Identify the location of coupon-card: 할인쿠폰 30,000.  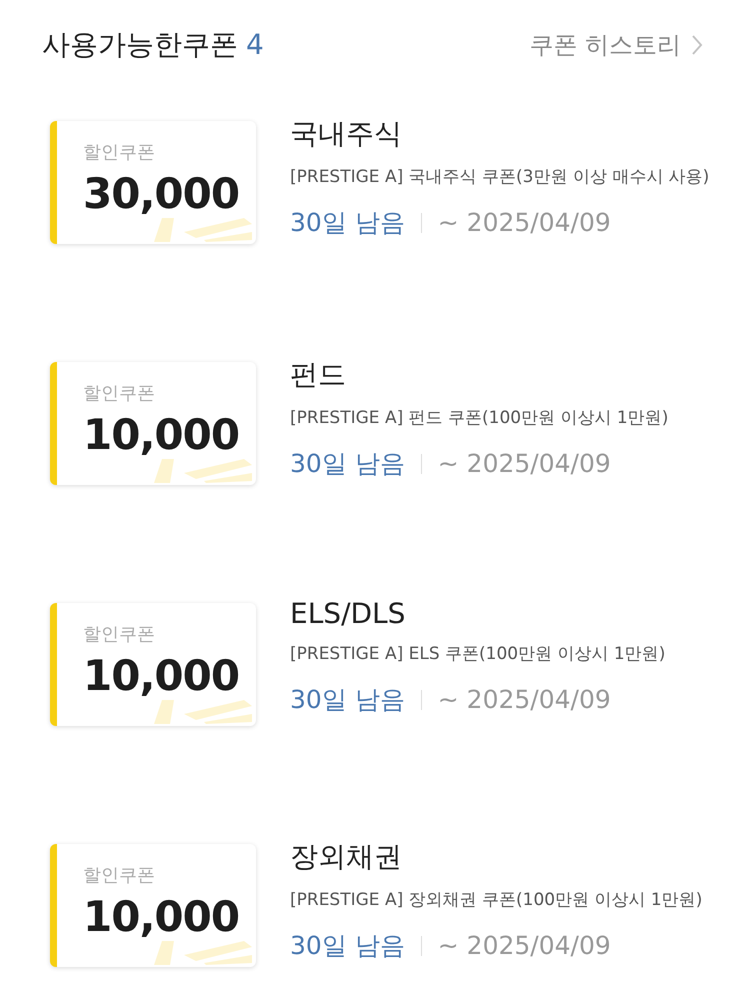
(153, 182).